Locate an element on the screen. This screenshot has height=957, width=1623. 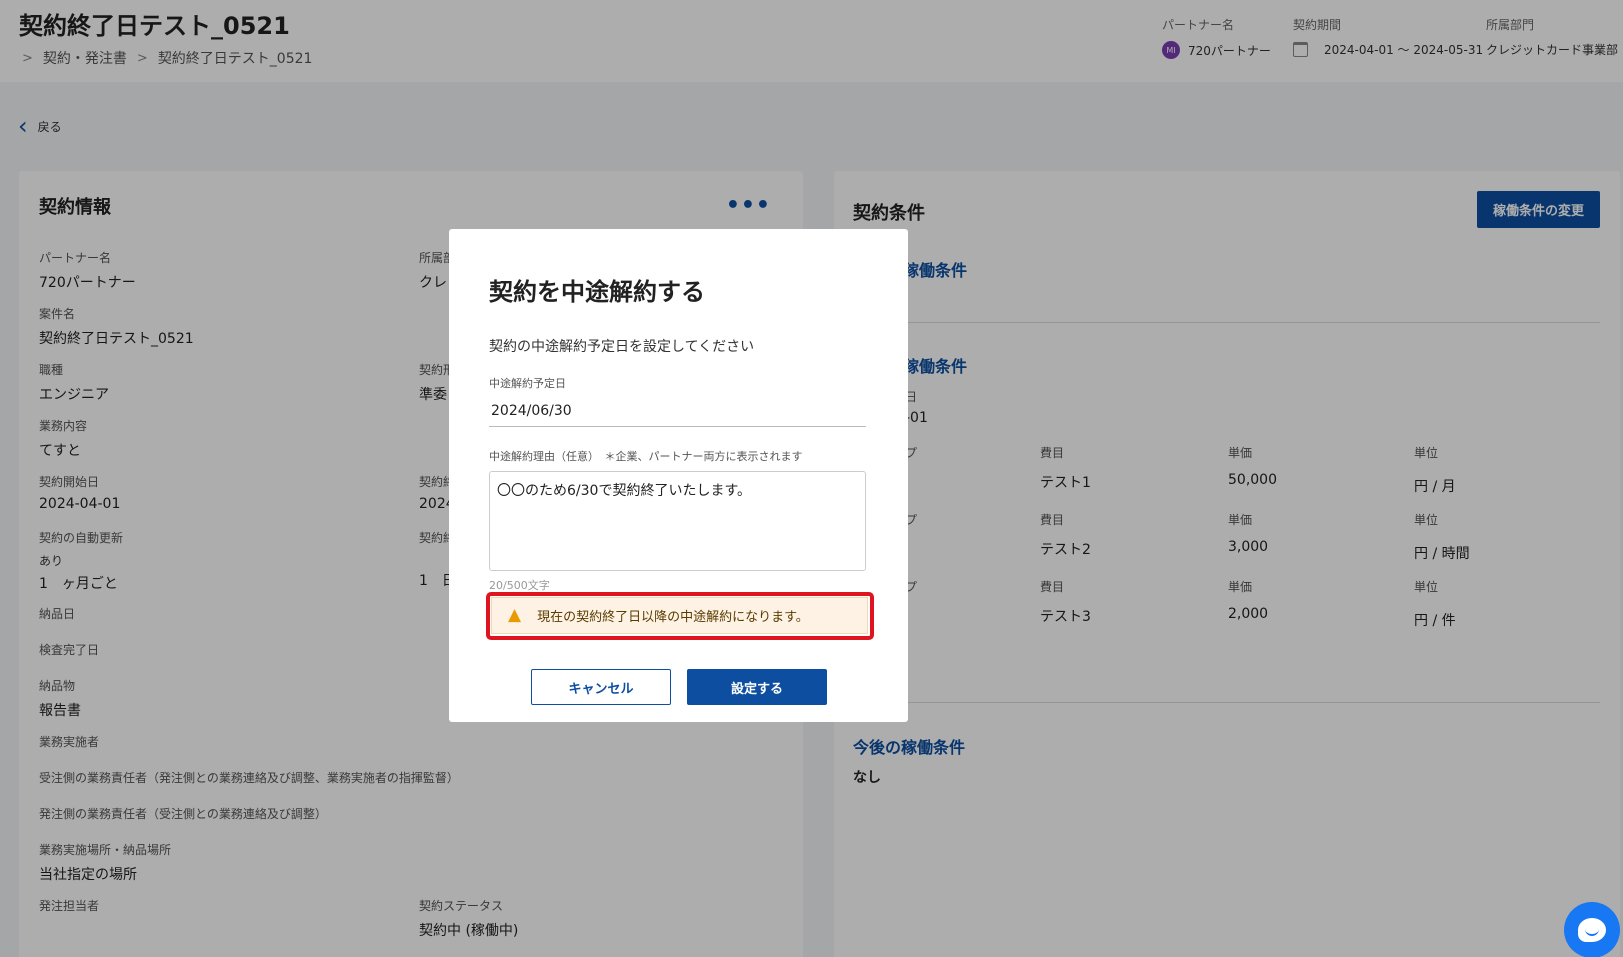
cancel-button: キャンセル is located at coordinates (601, 687).